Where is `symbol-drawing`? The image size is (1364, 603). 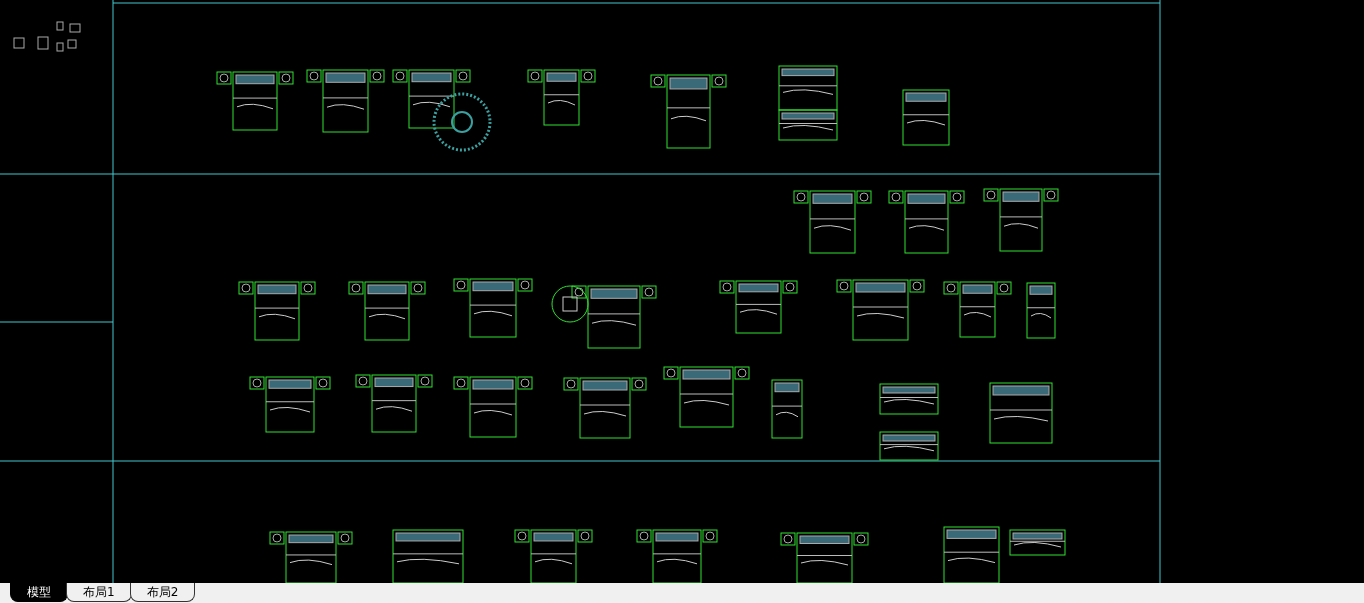 symbol-drawing is located at coordinates (47, 36).